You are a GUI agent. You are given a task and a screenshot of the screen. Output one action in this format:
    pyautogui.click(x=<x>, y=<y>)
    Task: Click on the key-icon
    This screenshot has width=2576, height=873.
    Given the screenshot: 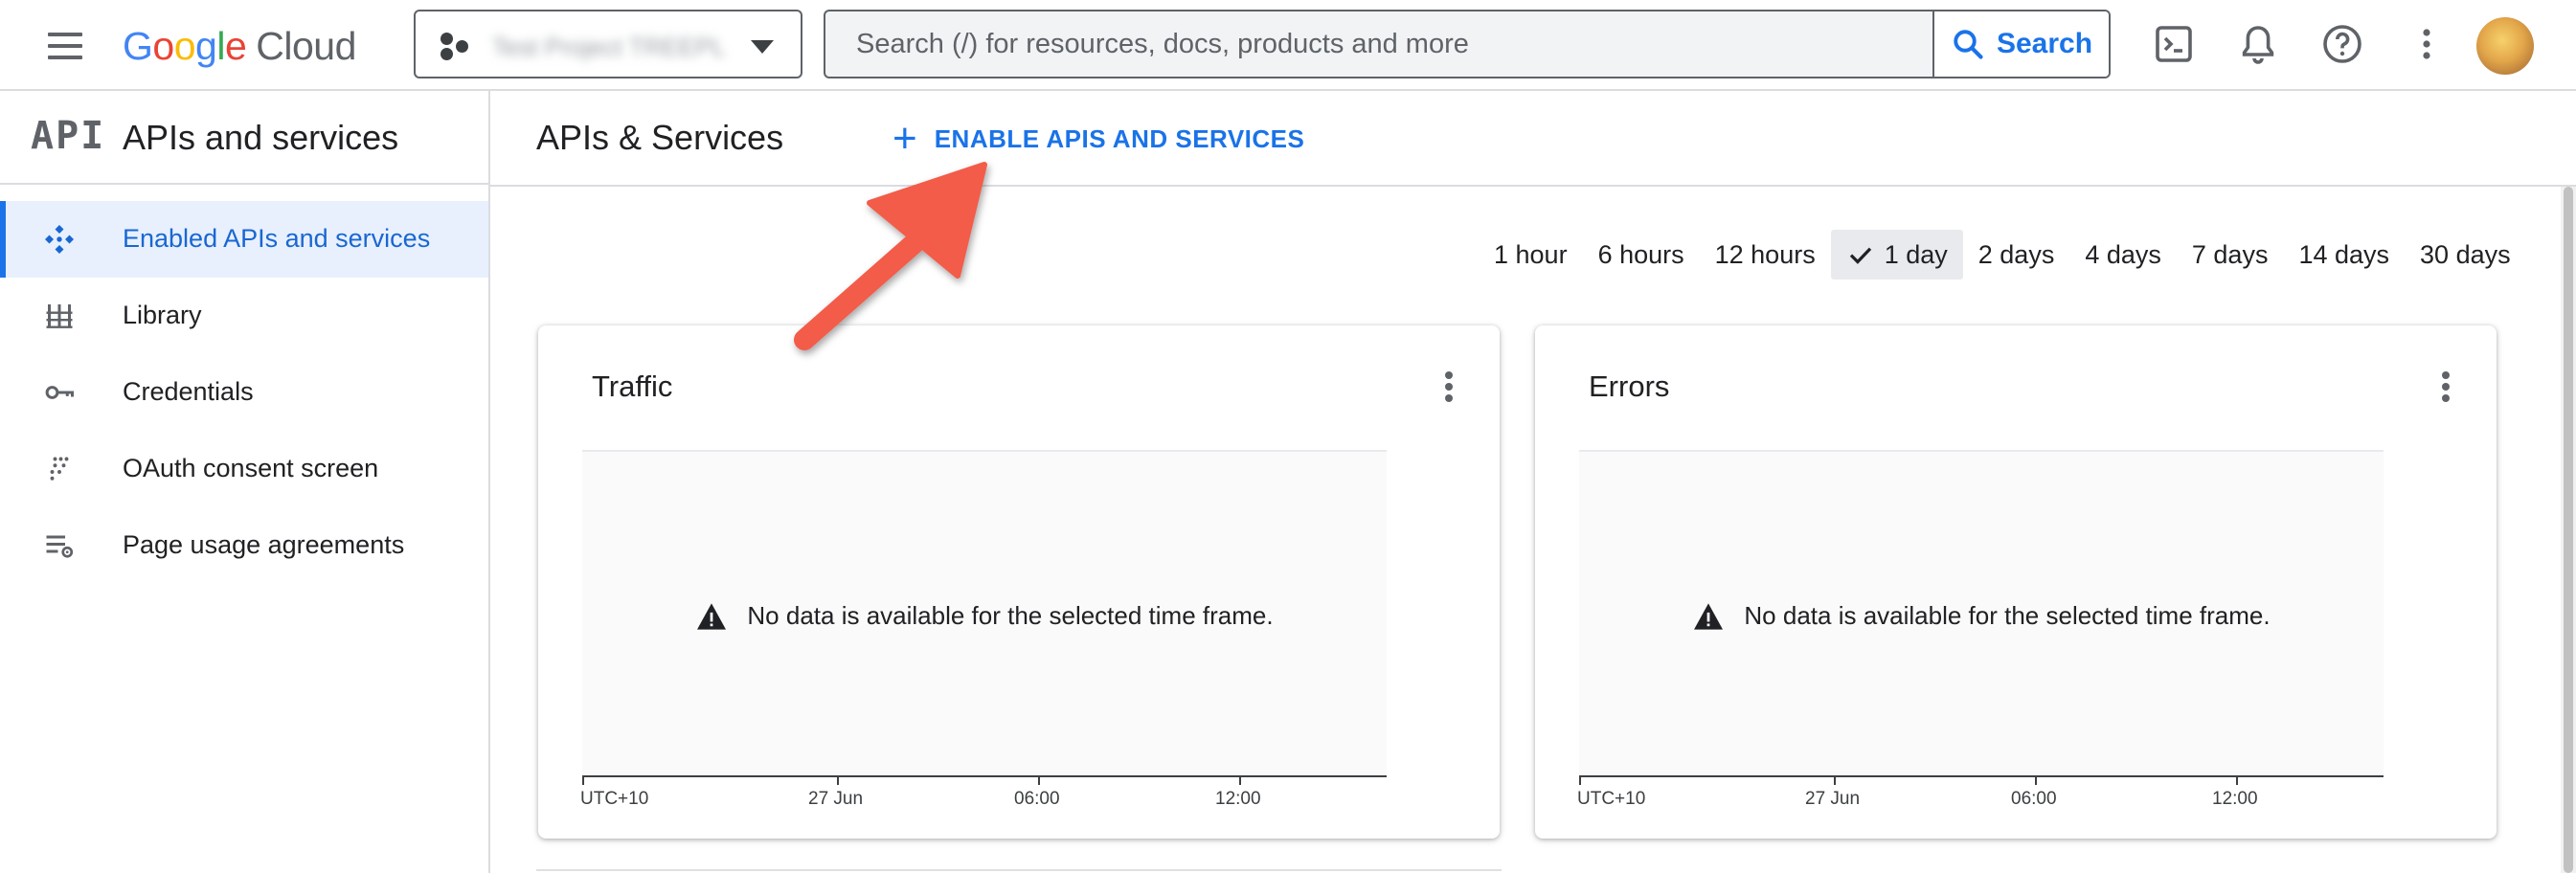 What is the action you would take?
    pyautogui.click(x=59, y=393)
    